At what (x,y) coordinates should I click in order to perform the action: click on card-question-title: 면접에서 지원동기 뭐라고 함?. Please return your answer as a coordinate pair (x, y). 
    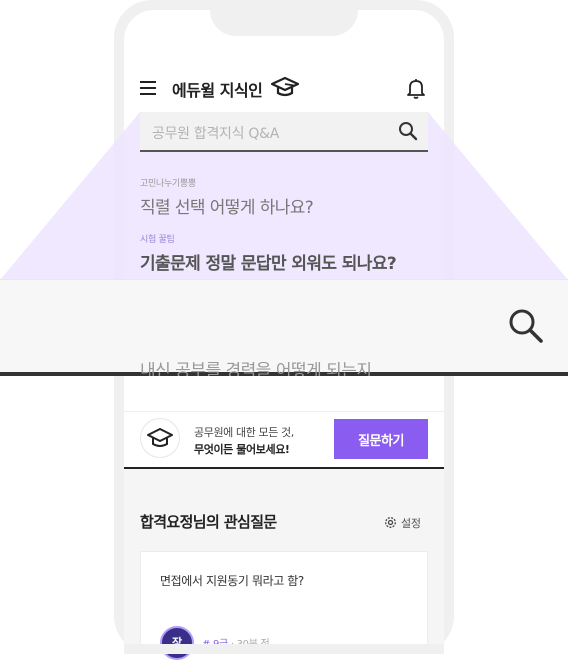
    Looking at the image, I should click on (232, 580).